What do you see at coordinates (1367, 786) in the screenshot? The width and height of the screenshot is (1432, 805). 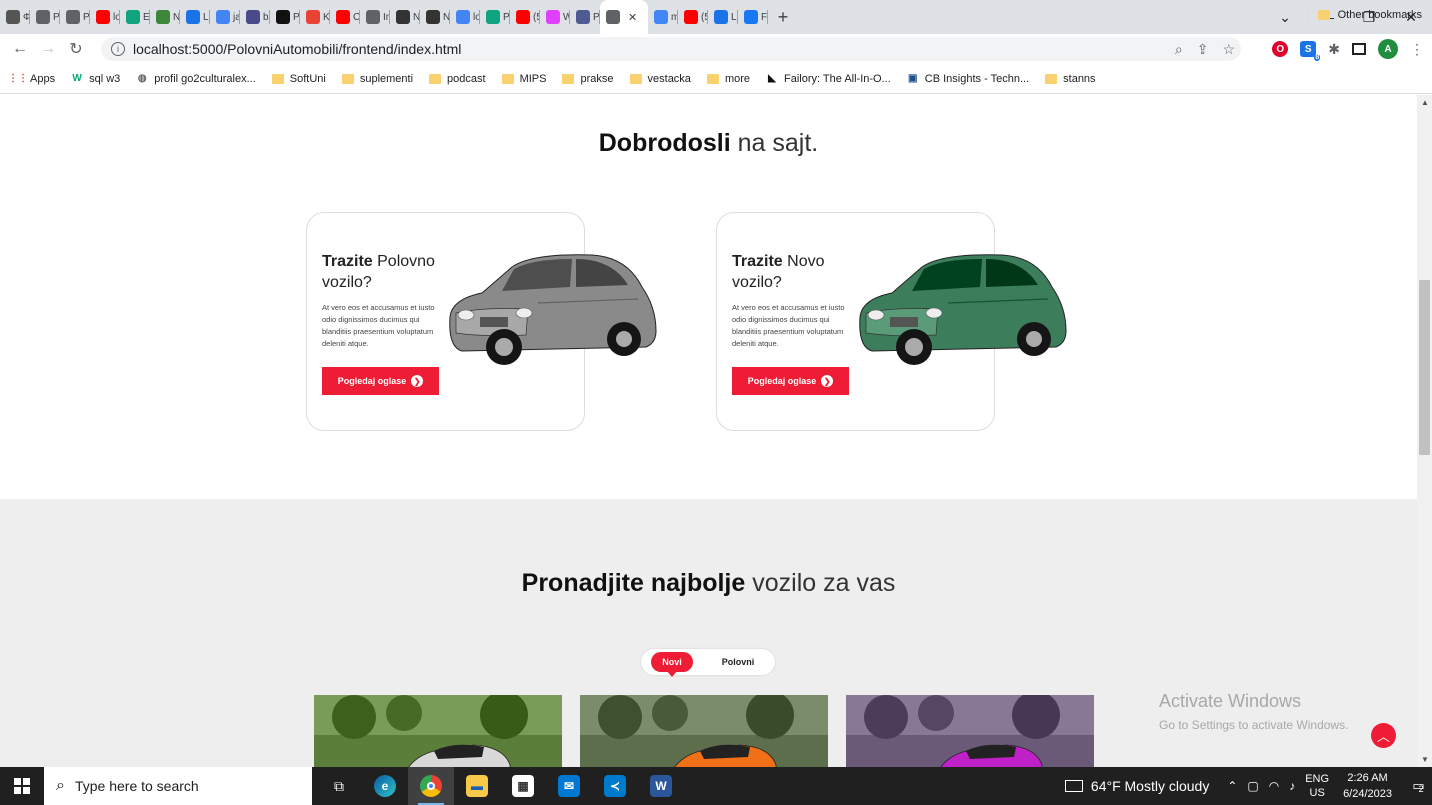 I see `clock: 2:26 AM 6/24/2023` at bounding box center [1367, 786].